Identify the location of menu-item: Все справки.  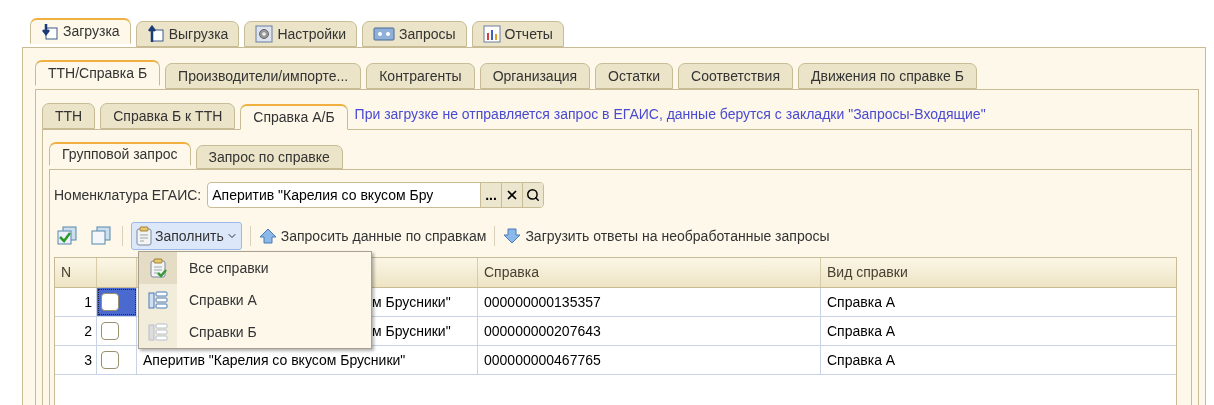
(255, 268).